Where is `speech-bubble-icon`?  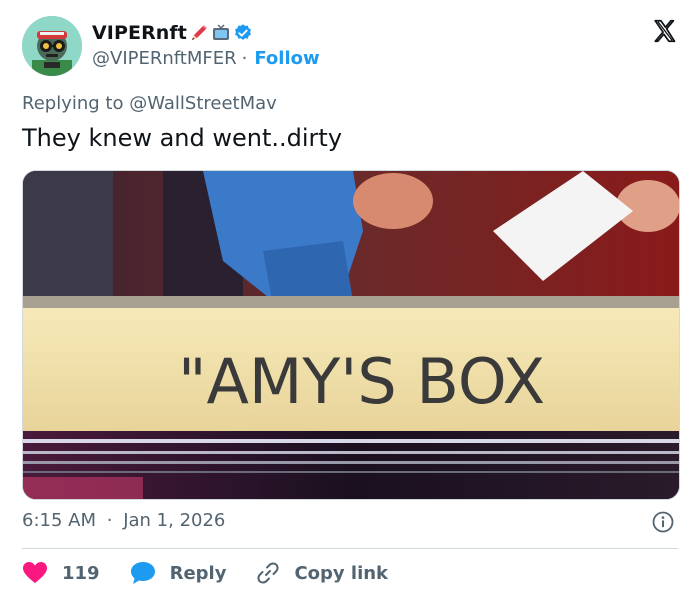
speech-bubble-icon is located at coordinates (142, 573).